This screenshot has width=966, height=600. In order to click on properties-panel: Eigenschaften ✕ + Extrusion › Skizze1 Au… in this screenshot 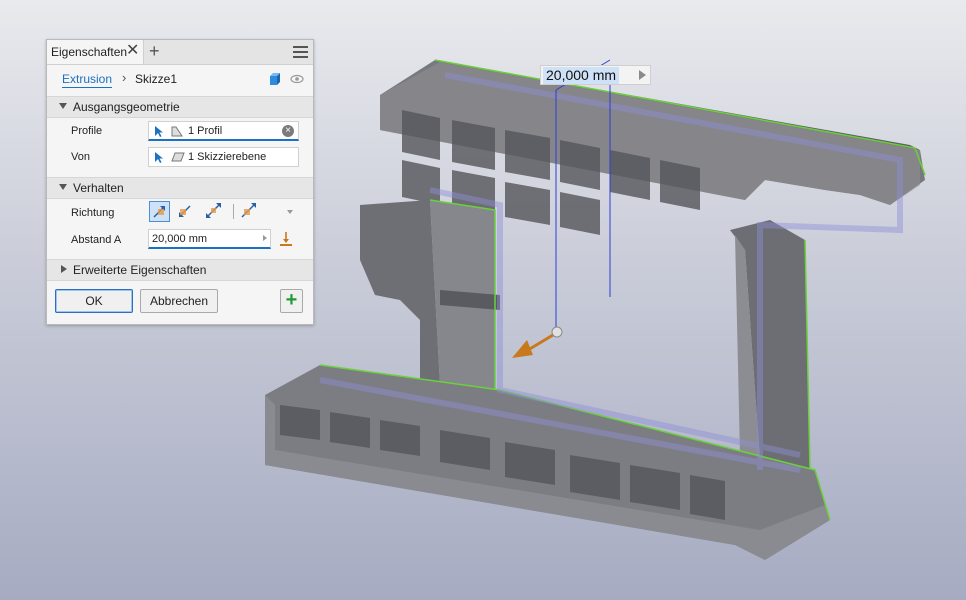, I will do `click(180, 182)`.